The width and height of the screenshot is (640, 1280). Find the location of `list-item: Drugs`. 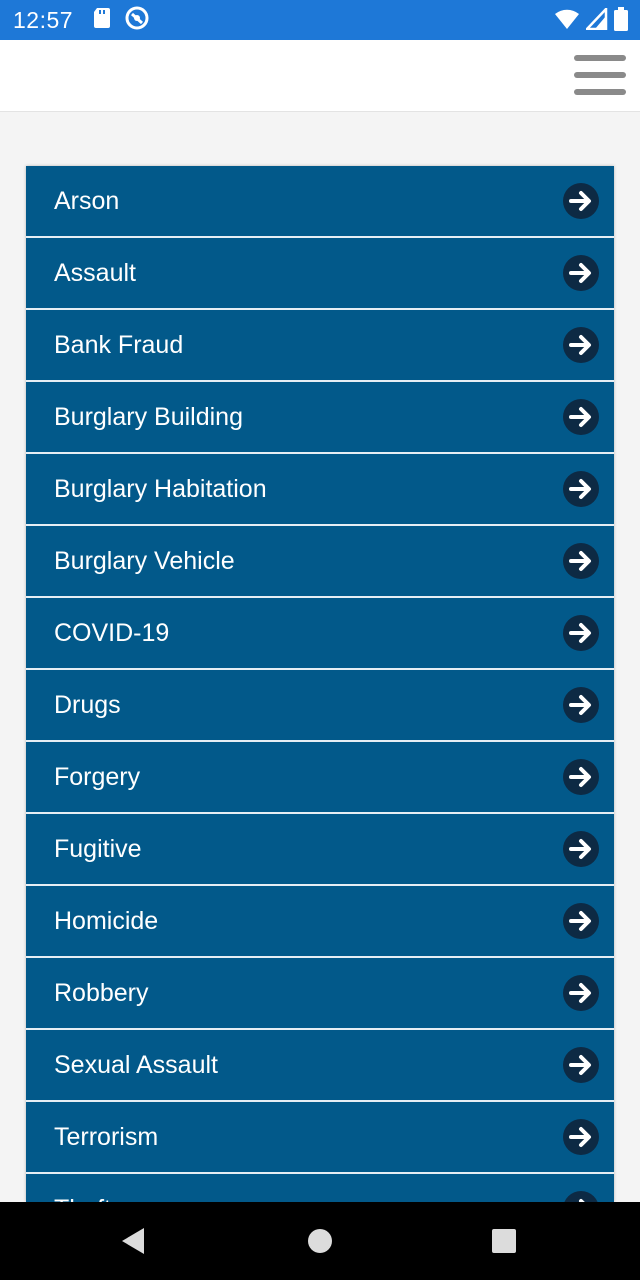

list-item: Drugs is located at coordinates (320, 706).